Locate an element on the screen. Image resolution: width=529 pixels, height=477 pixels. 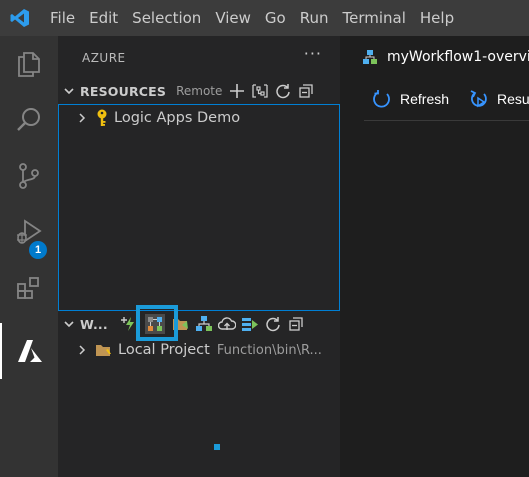
tab-label: myWorkflow1-overvi is located at coordinates (458, 56).